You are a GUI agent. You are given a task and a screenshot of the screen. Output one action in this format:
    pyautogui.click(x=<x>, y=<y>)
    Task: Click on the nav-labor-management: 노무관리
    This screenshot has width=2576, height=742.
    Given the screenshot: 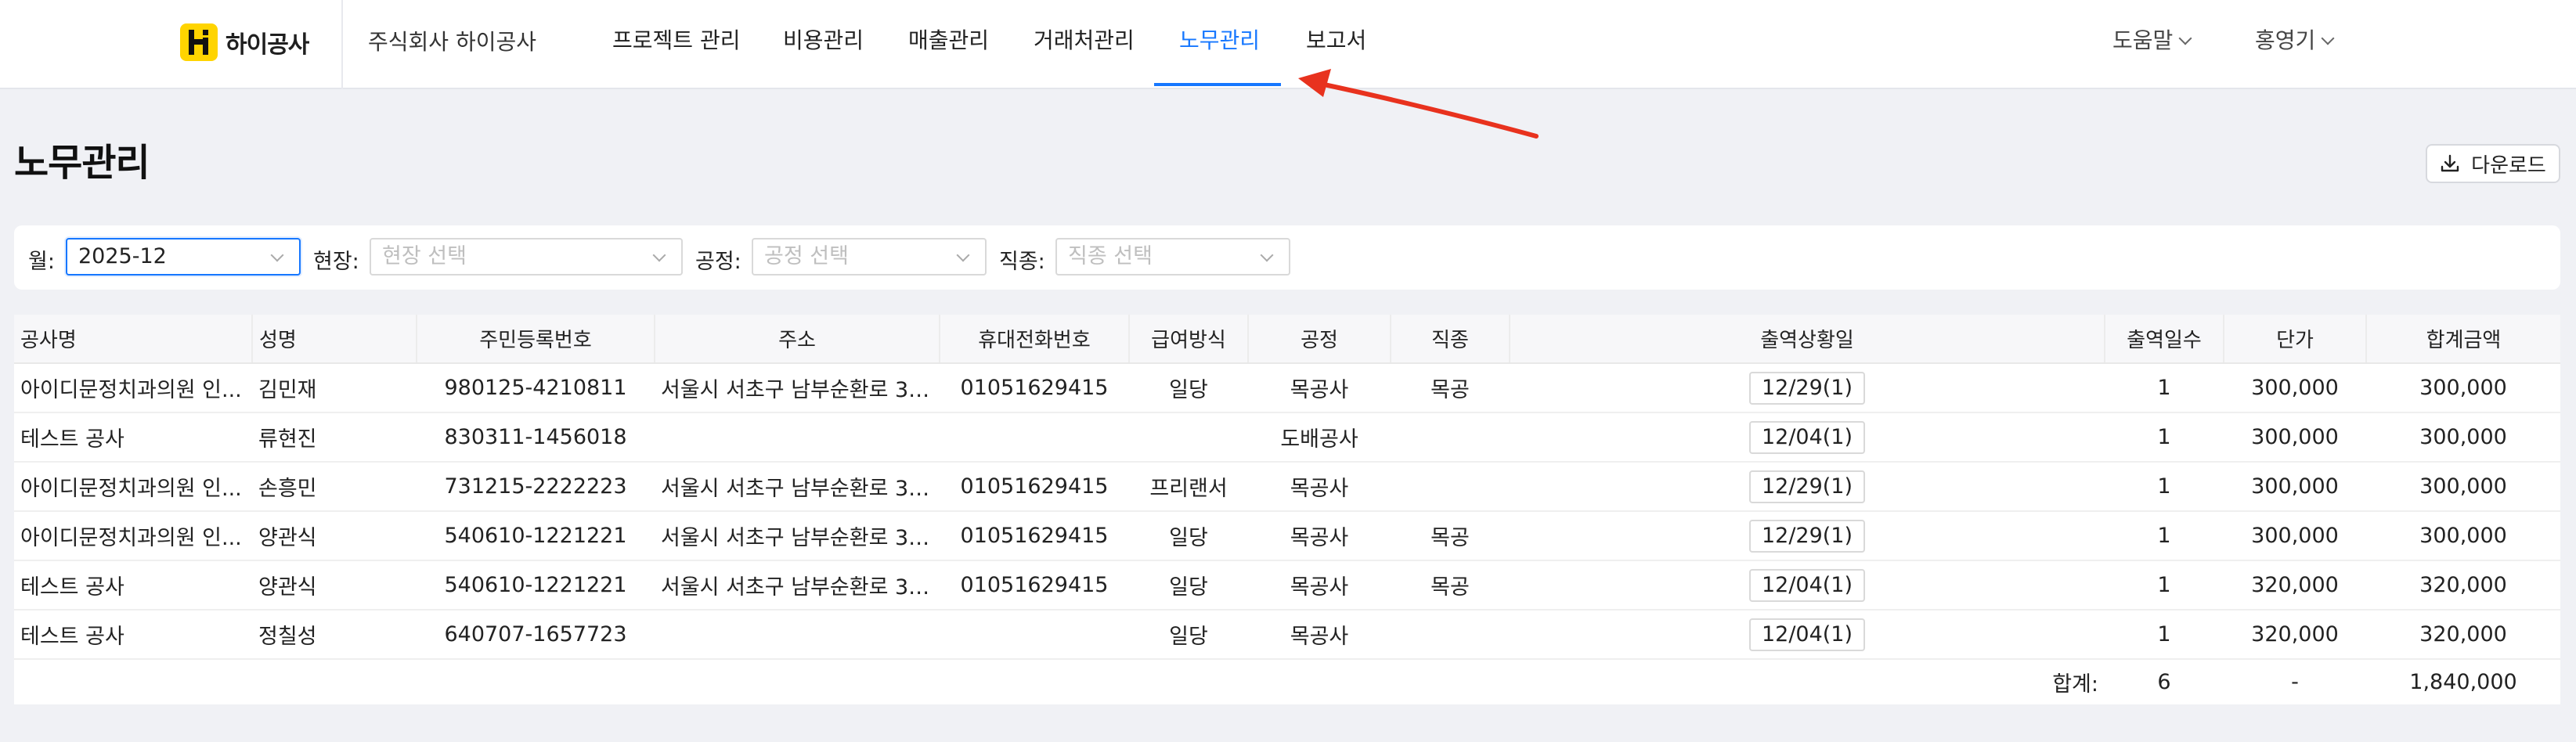 What is the action you would take?
    pyautogui.click(x=1219, y=39)
    